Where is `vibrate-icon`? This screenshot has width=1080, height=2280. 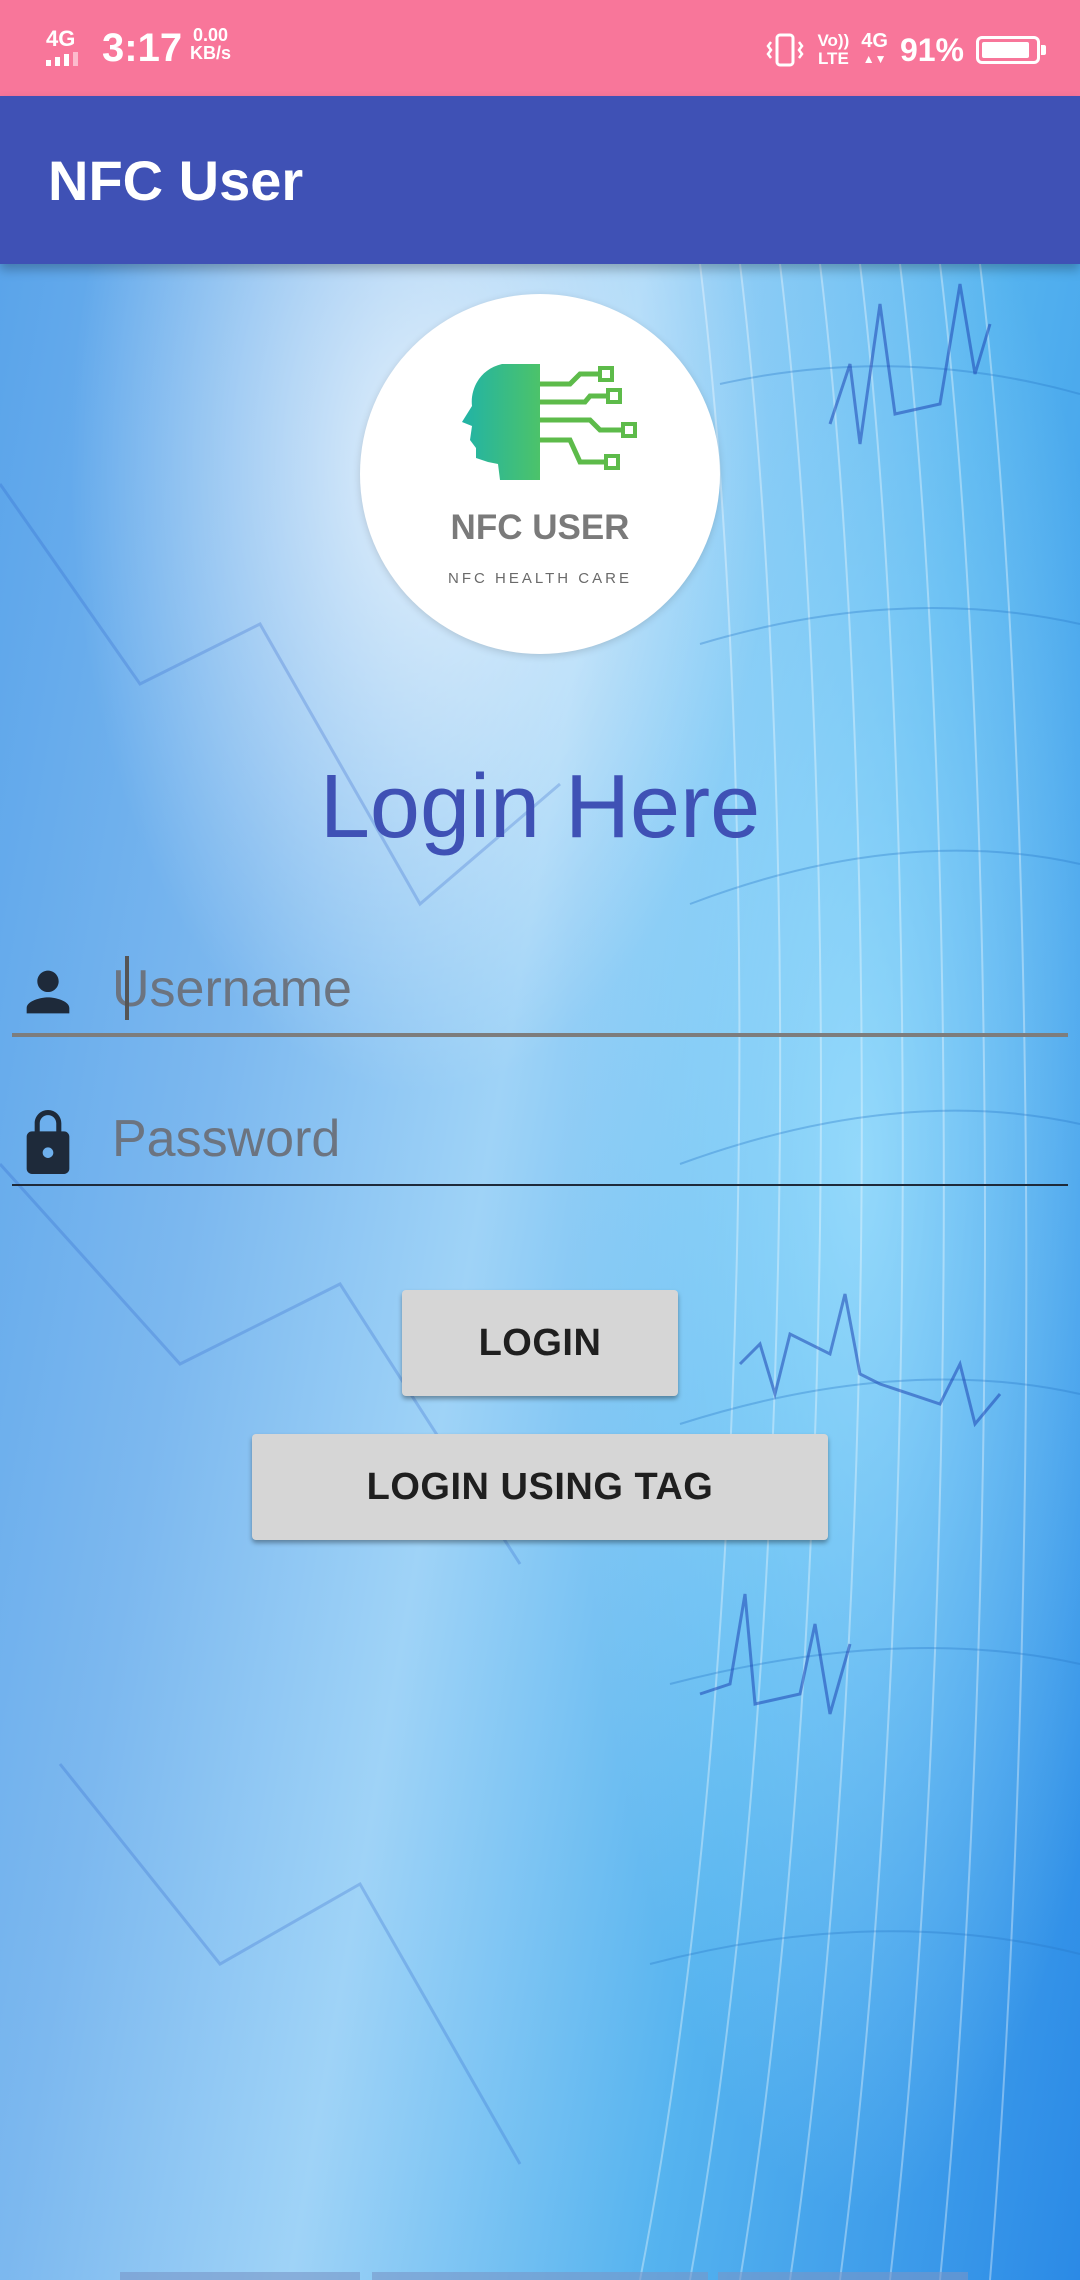 vibrate-icon is located at coordinates (785, 50).